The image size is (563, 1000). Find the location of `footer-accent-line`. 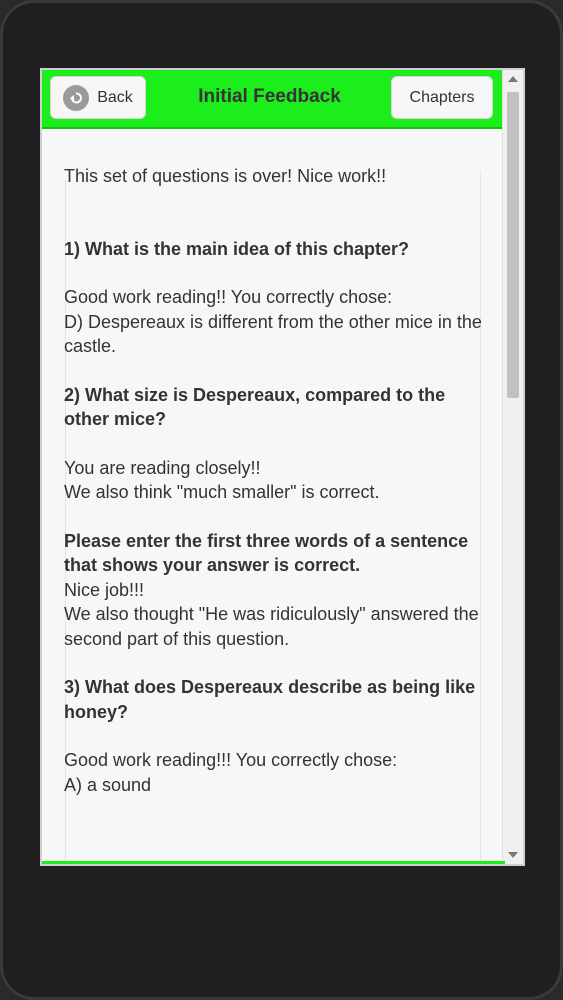

footer-accent-line is located at coordinates (273, 862).